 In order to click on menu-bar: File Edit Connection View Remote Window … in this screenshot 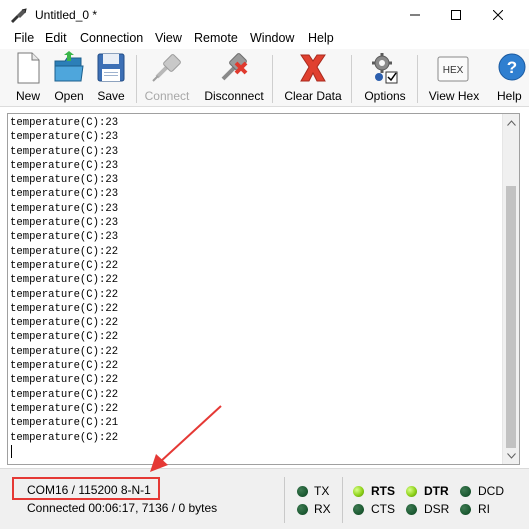, I will do `click(264, 39)`.